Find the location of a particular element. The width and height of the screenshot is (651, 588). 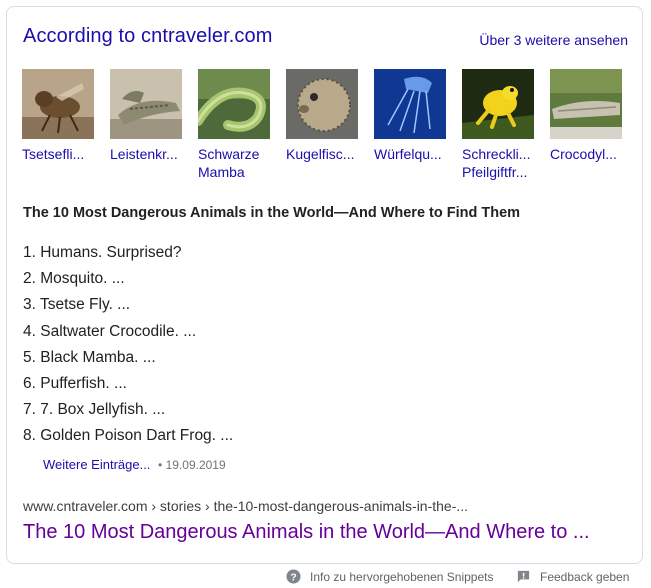

info-snippets-label: Info zu hervorgehobenen Snippets is located at coordinates (402, 576).